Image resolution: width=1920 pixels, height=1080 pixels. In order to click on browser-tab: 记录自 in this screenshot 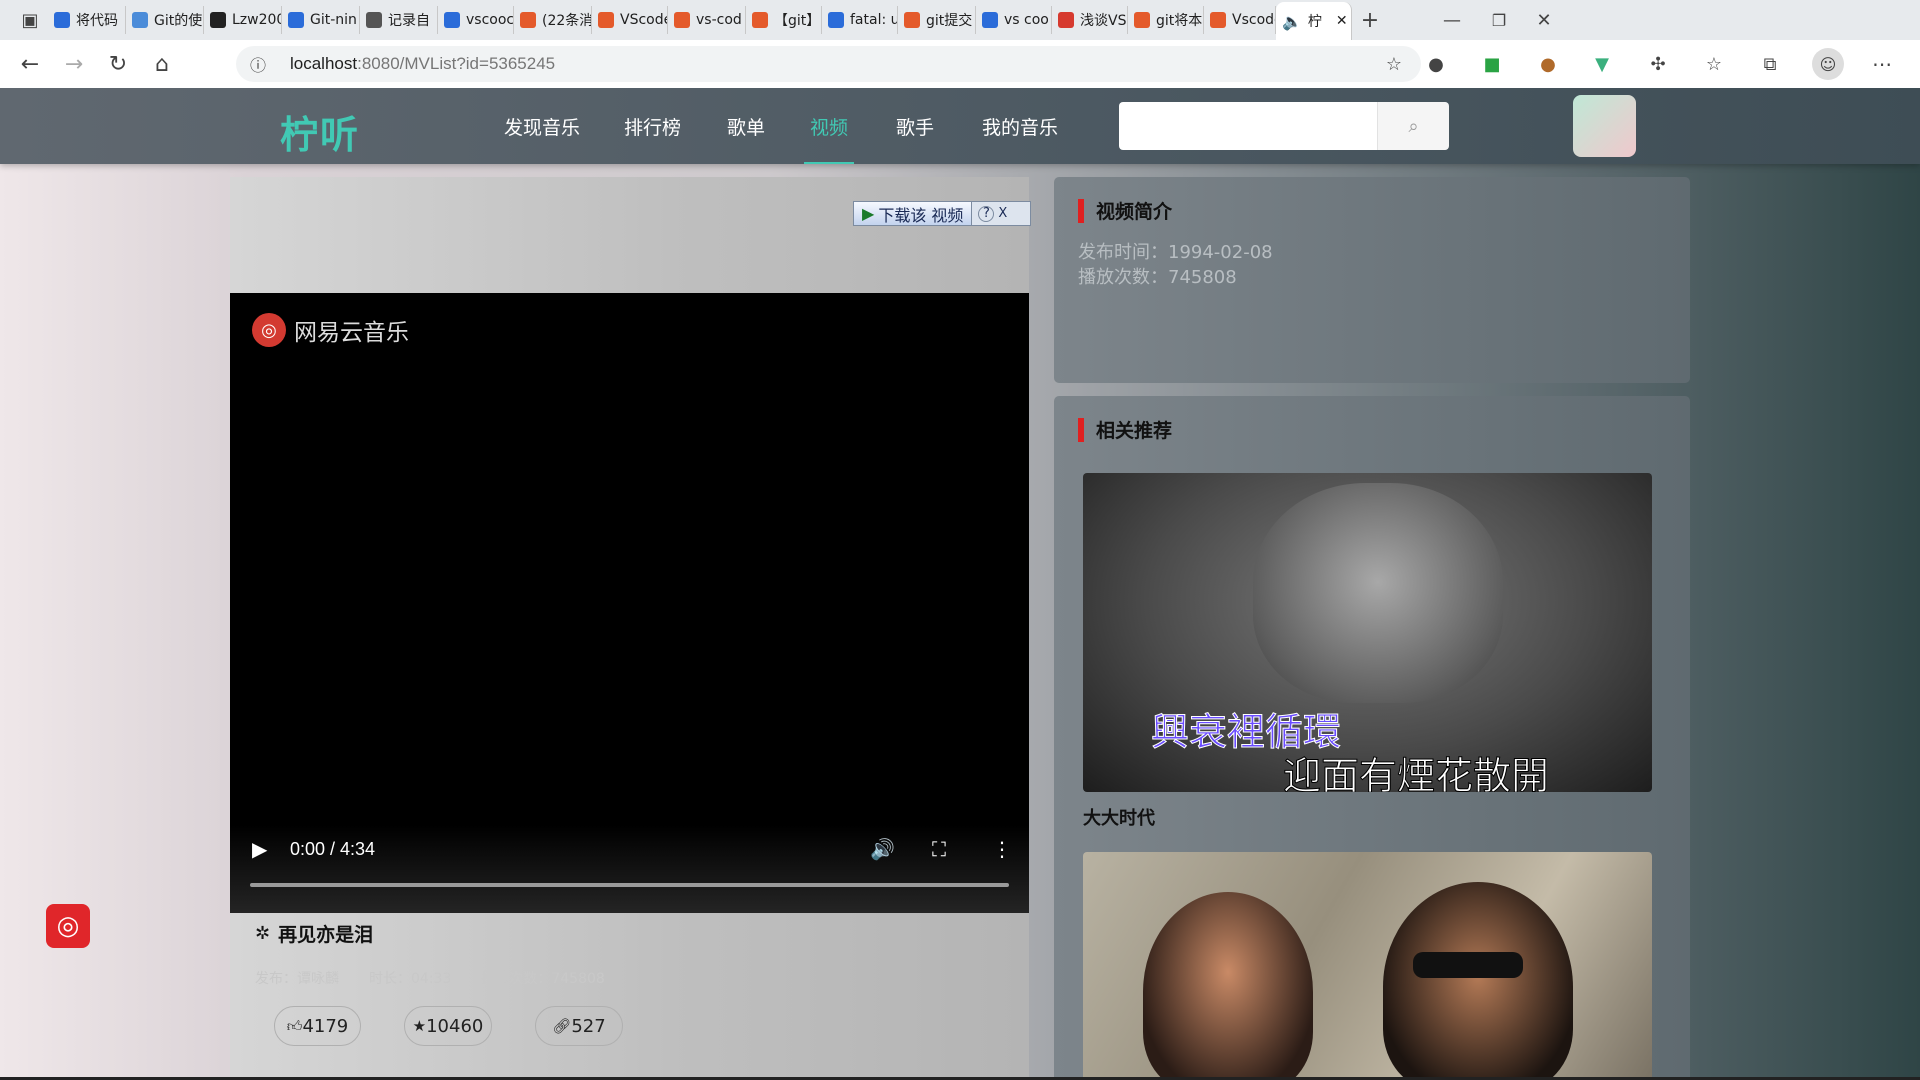, I will do `click(399, 20)`.